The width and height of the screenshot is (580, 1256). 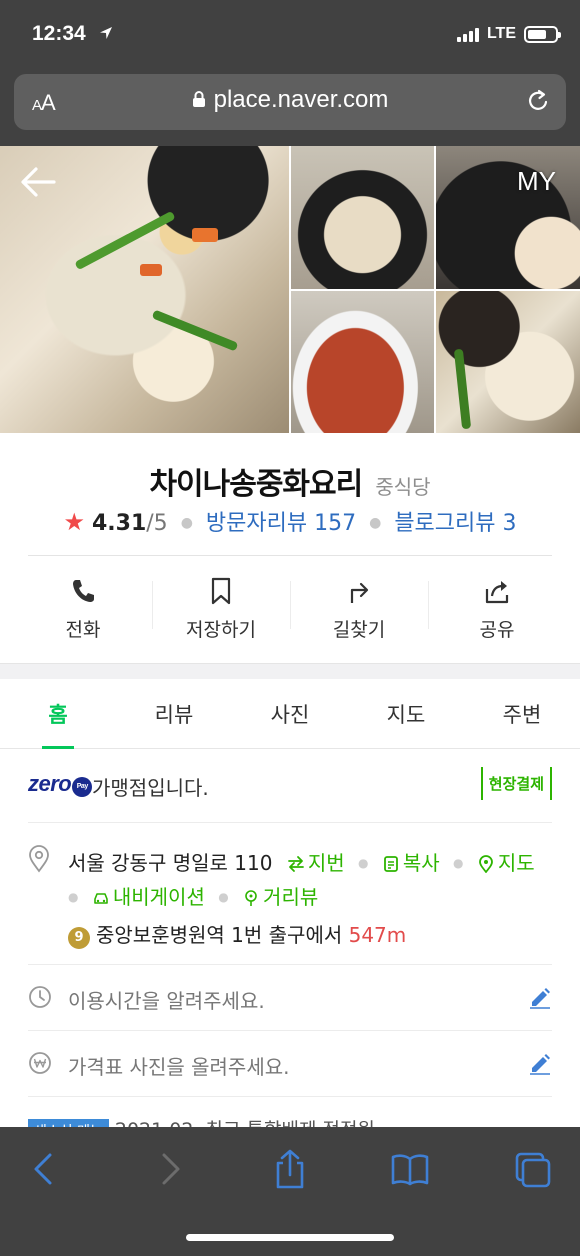 What do you see at coordinates (290, 786) in the screenshot?
I see `zero-pay-row: zero Pay 가맹점입니다. 현장결제` at bounding box center [290, 786].